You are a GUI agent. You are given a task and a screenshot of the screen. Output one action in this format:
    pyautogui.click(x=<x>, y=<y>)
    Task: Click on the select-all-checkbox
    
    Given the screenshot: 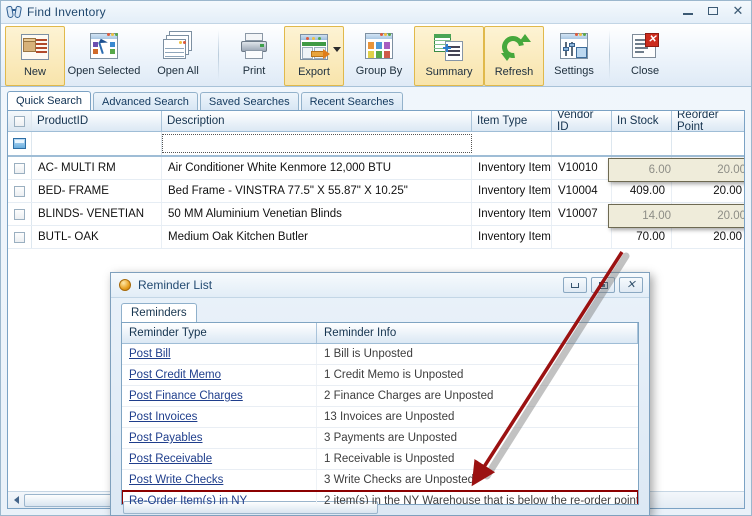 What is the action you would take?
    pyautogui.click(x=19, y=121)
    